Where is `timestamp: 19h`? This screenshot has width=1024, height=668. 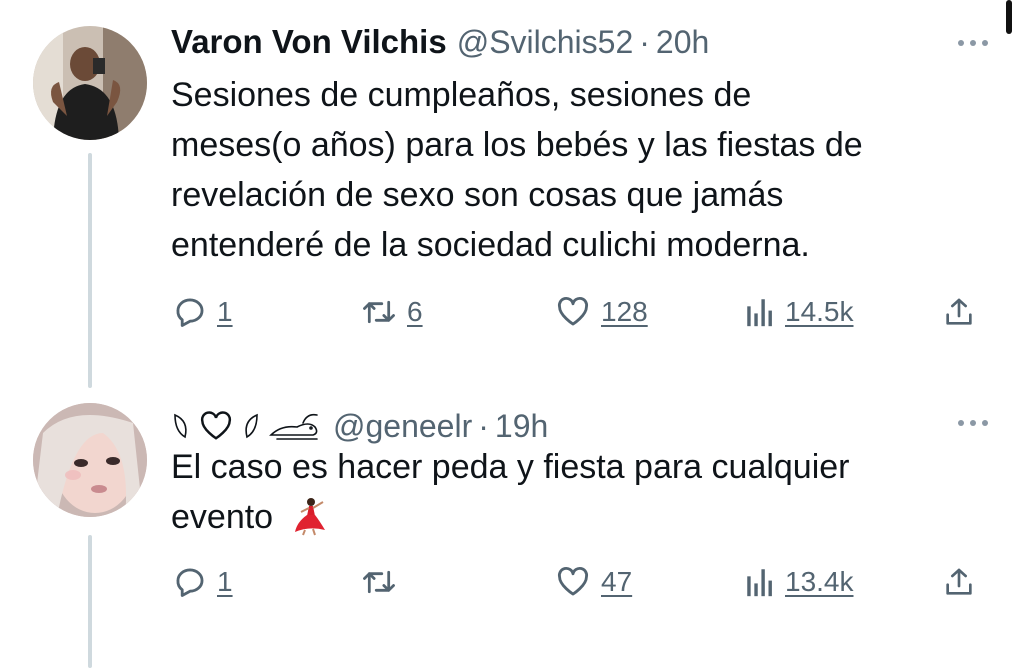 timestamp: 19h is located at coordinates (521, 426).